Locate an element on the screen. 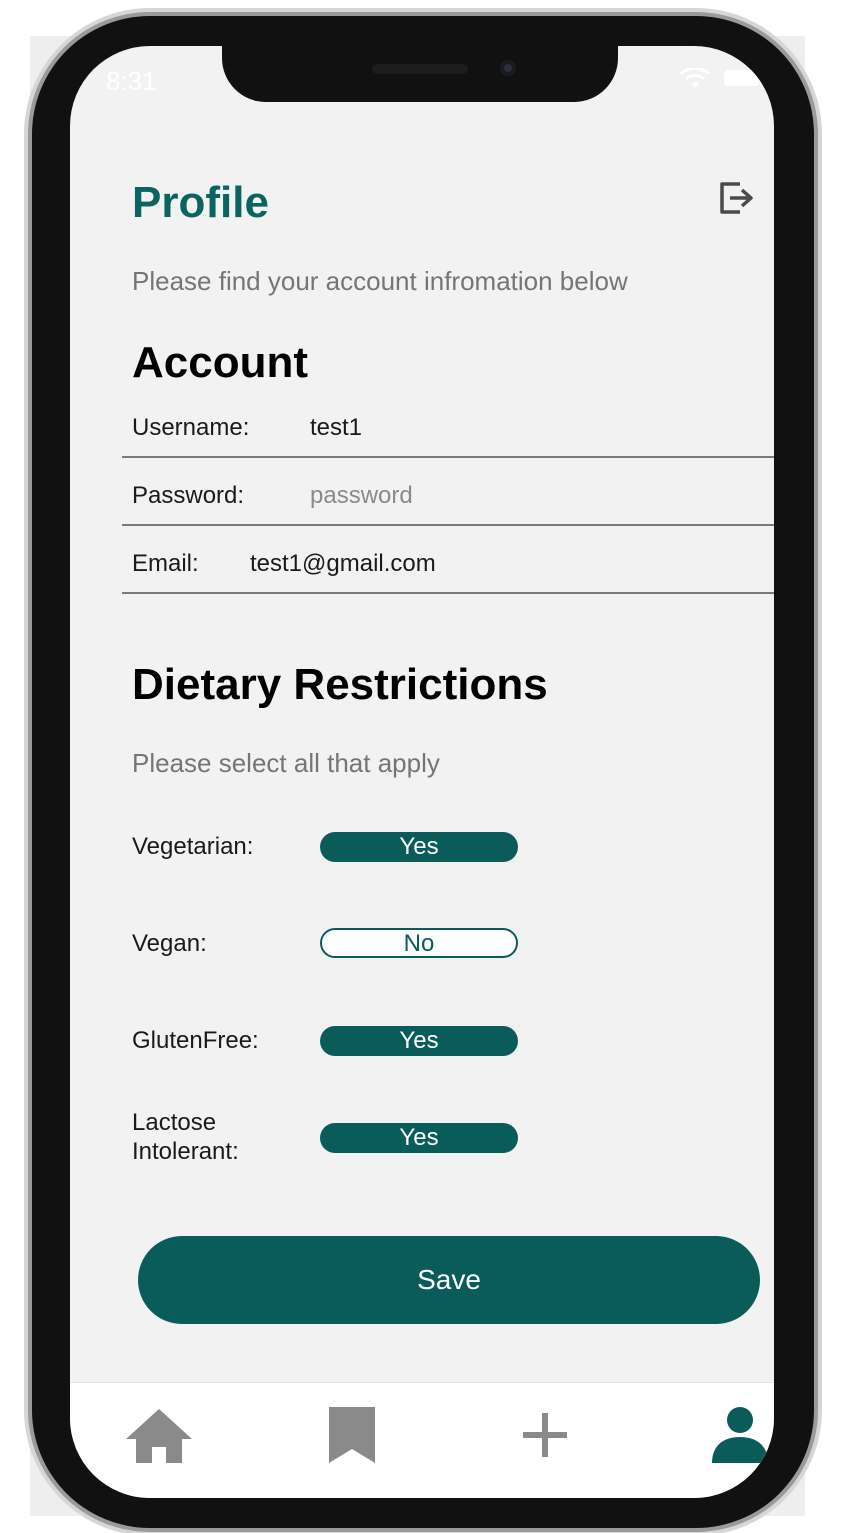 The image size is (841, 1533). save-button: Save is located at coordinates (449, 1280).